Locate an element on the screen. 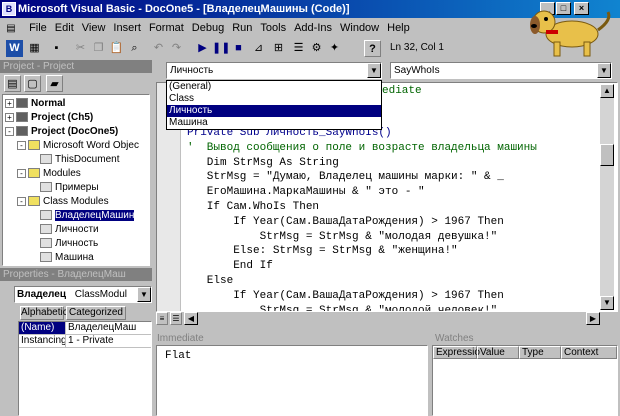  tree-item-label: Modules is located at coordinates (62, 173).